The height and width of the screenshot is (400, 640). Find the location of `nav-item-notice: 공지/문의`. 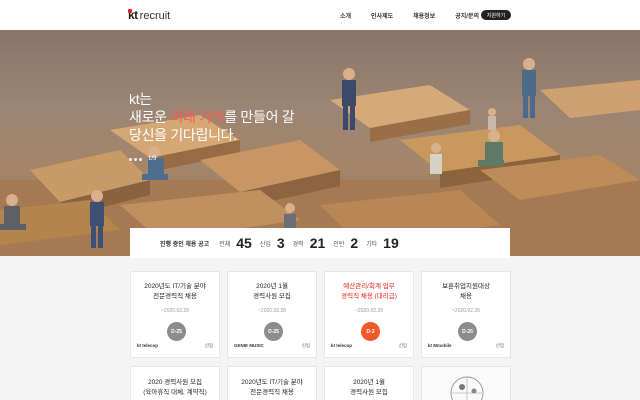

nav-item-notice: 공지/문의 is located at coordinates (467, 15).